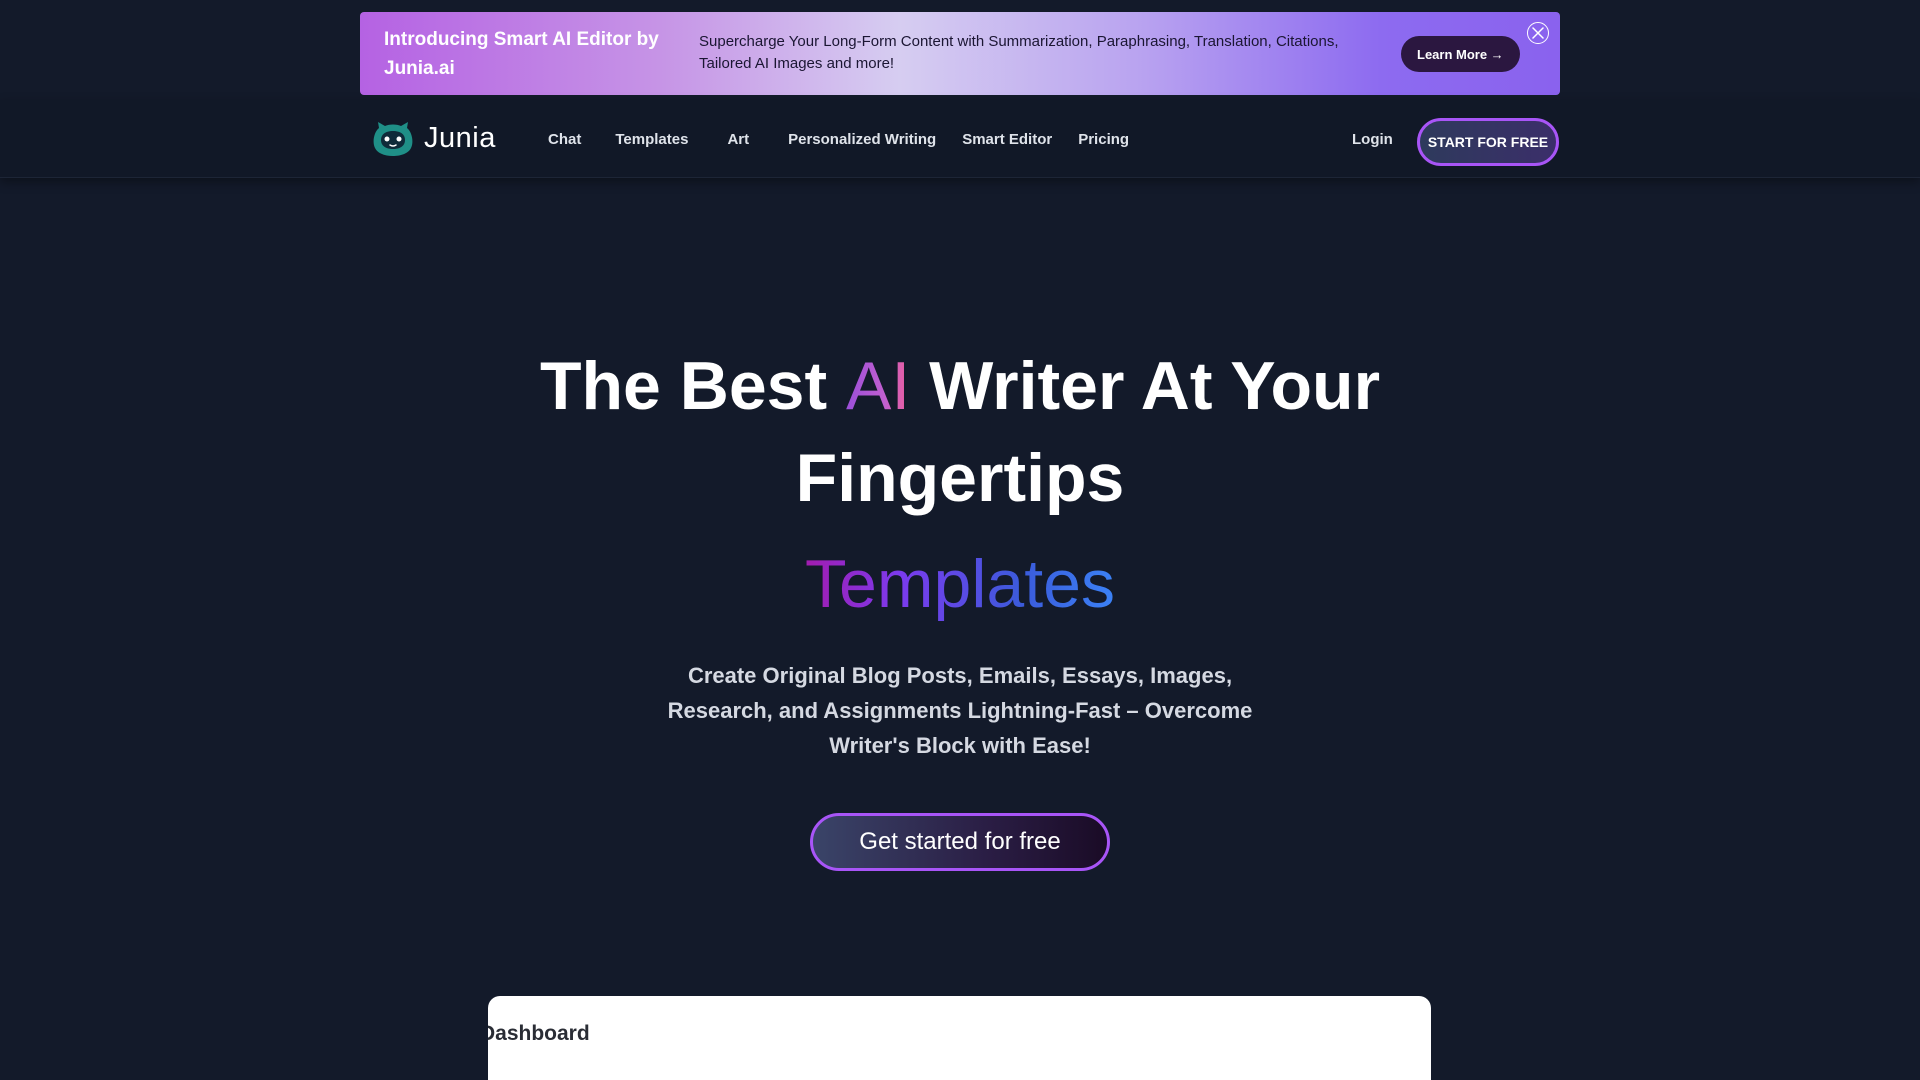 This screenshot has height=1080, width=1920. I want to click on rotating-word: Templates, so click(960, 584).